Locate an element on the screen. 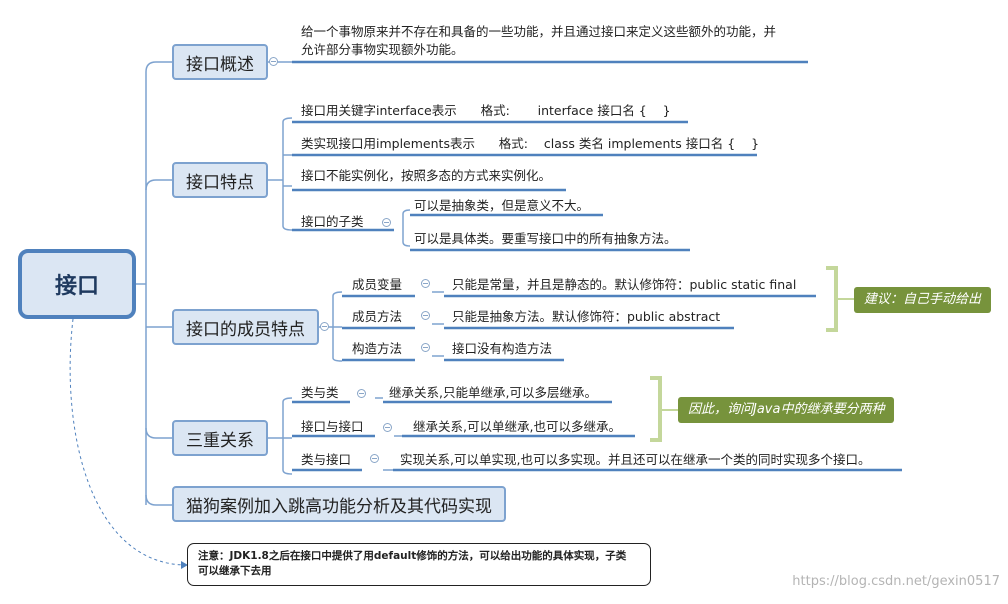 The height and width of the screenshot is (604, 1008). connector-relations is located at coordinates (158, 433).